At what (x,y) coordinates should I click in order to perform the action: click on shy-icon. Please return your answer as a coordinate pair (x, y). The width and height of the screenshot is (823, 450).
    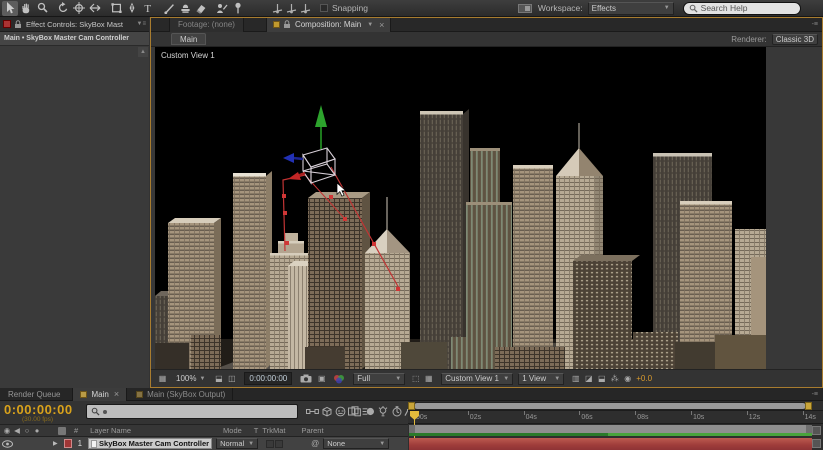
    Looking at the image, I should click on (340, 411).